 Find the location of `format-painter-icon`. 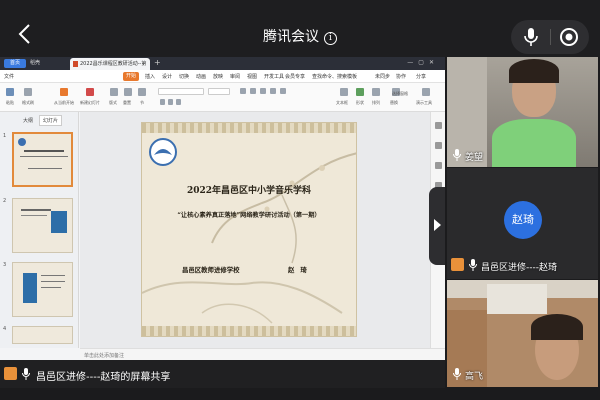

format-painter-icon is located at coordinates (28, 92).